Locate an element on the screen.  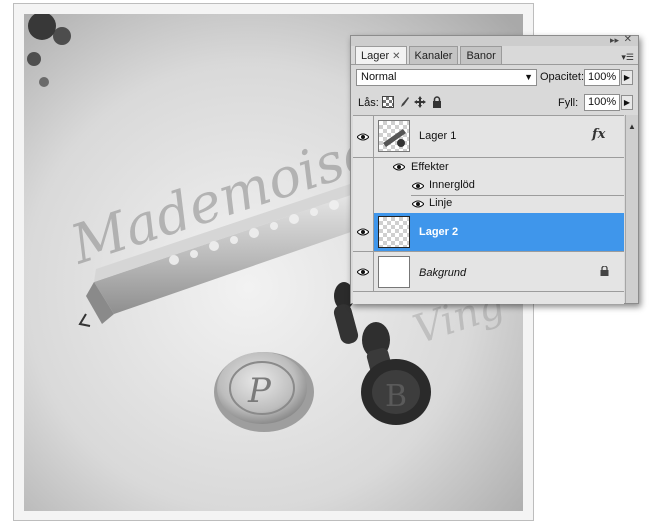
lock-label: Lås: is located at coordinates (368, 103).